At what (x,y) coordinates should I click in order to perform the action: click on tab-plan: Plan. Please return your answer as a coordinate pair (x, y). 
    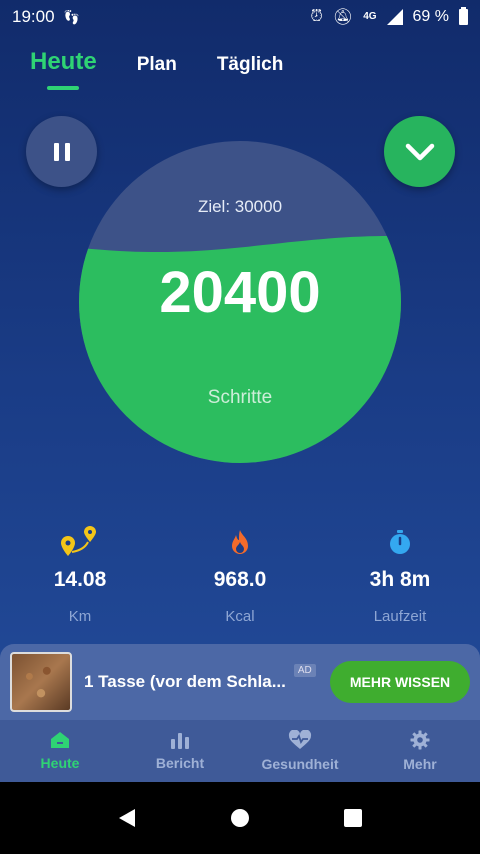
    Looking at the image, I should click on (157, 65).